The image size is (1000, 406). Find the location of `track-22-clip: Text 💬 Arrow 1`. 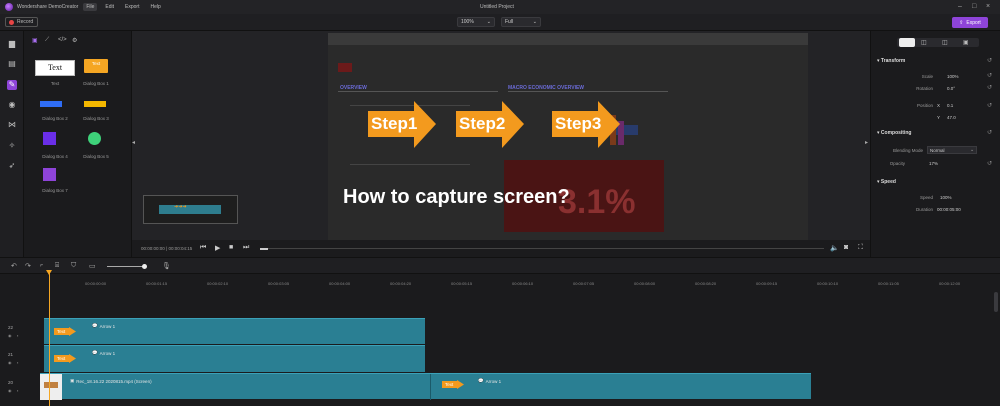

track-22-clip: Text 💬 Arrow 1 is located at coordinates (234, 331).